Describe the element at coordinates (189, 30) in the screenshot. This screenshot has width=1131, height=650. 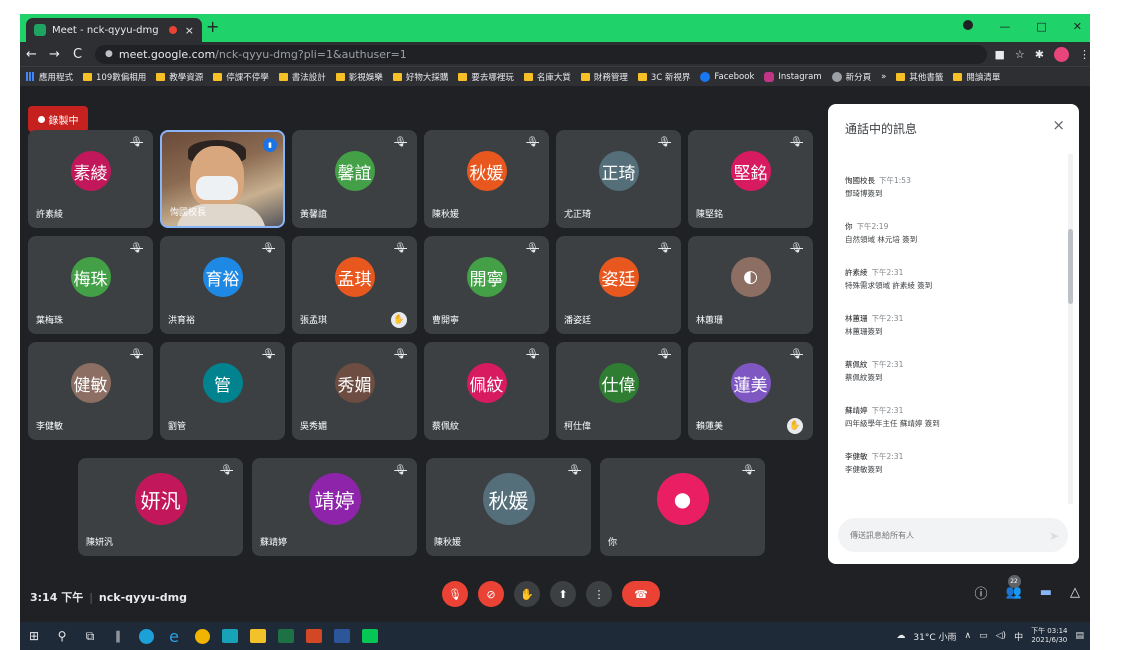
I see `tab-close-button: ×` at that location.